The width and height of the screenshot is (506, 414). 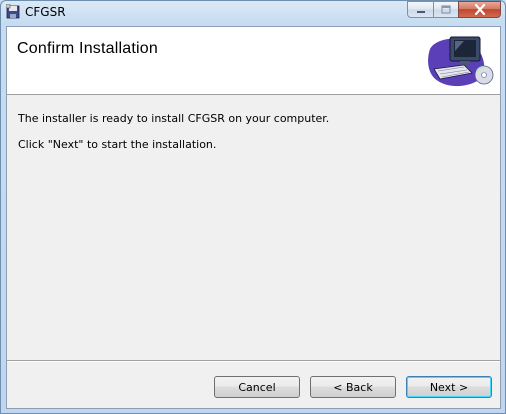 I want to click on back-button: < Back, so click(x=353, y=387).